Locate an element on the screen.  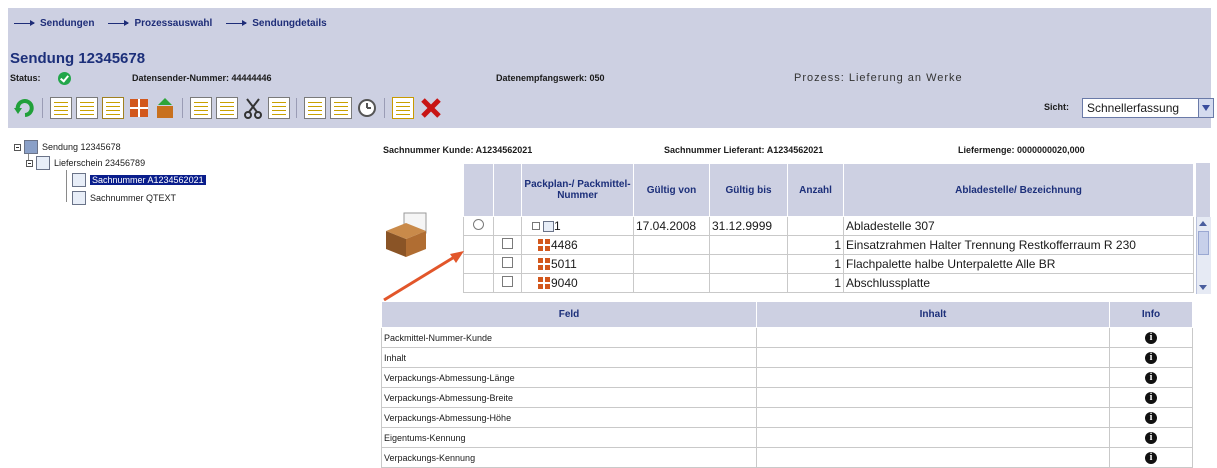
chevron-down-icon is located at coordinates (1205, 108).